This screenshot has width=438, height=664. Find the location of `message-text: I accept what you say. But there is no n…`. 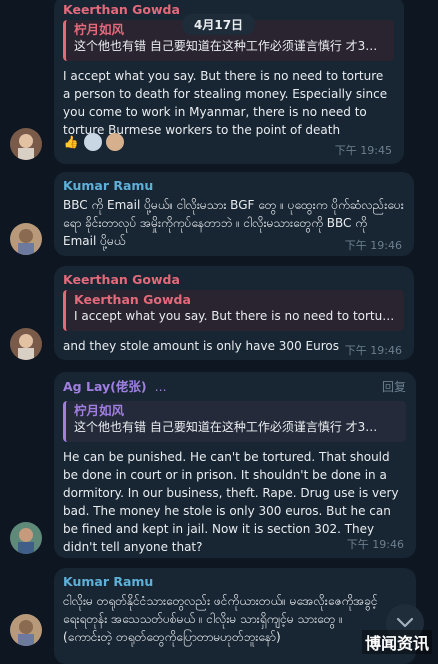

message-text: I accept what you say. But there is no n… is located at coordinates (225, 103).